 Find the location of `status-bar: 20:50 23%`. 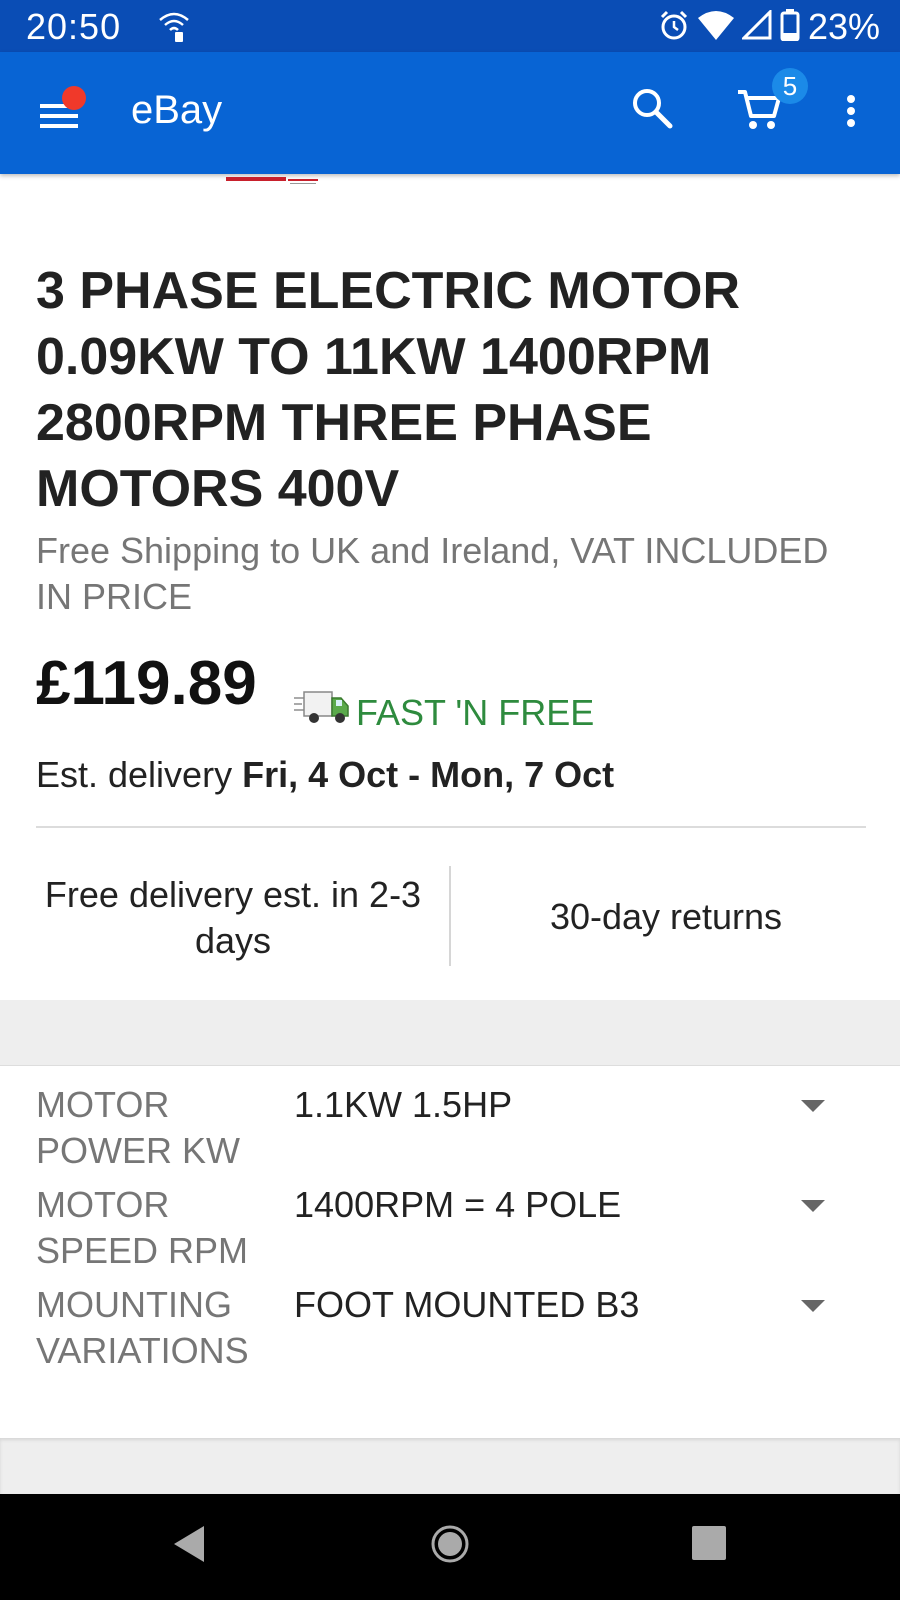

status-bar: 20:50 23% is located at coordinates (450, 26).